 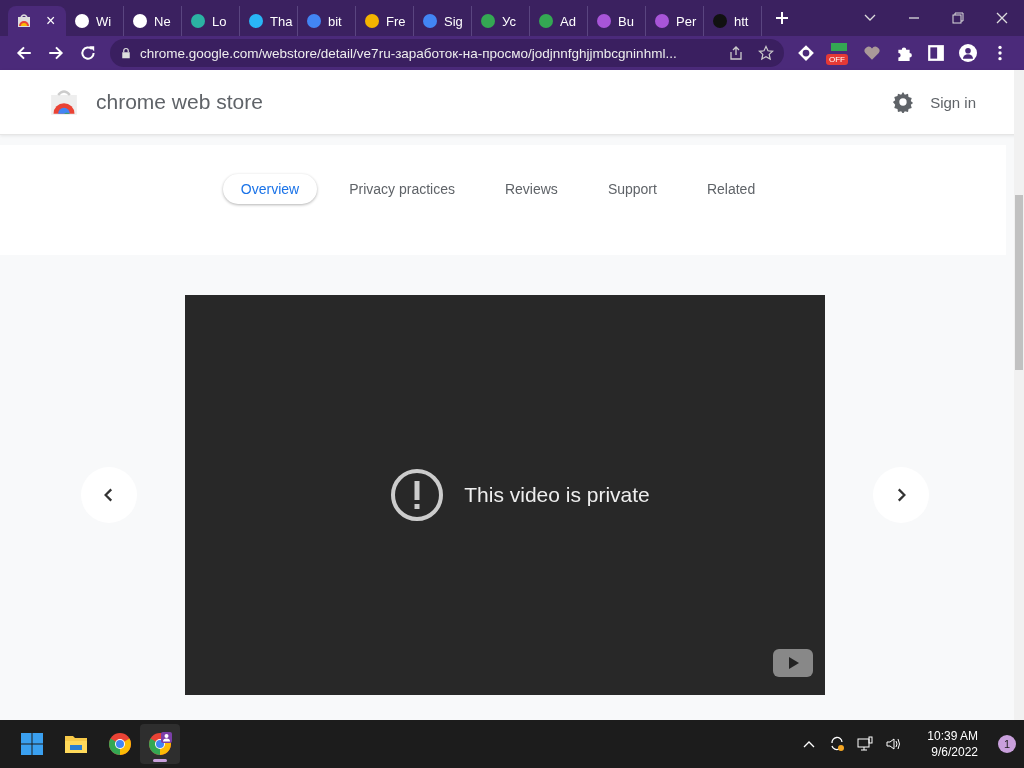 What do you see at coordinates (270, 189) in the screenshot?
I see `nav-tab: Overview` at bounding box center [270, 189].